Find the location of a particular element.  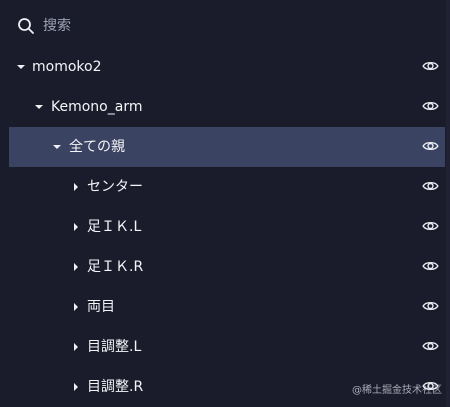

tree-item-label: 足ＩＫ.R is located at coordinates (115, 267).